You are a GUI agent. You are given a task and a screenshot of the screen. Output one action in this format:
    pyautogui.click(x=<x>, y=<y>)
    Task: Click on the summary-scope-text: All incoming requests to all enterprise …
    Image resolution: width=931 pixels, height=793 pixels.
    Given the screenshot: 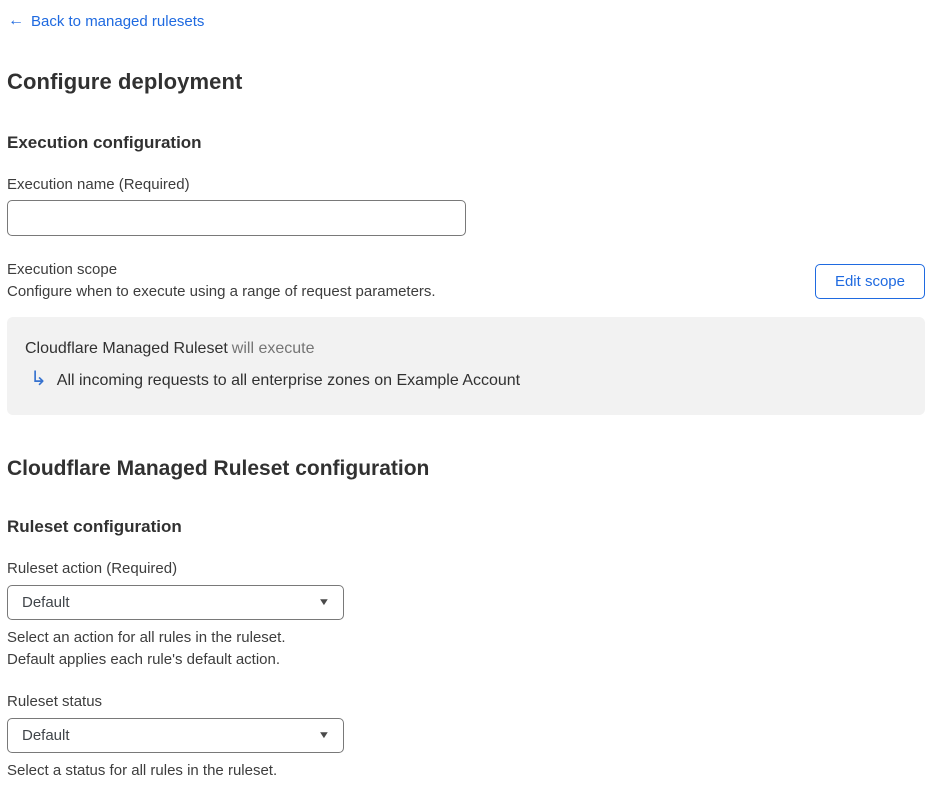 What is the action you would take?
    pyautogui.click(x=288, y=380)
    